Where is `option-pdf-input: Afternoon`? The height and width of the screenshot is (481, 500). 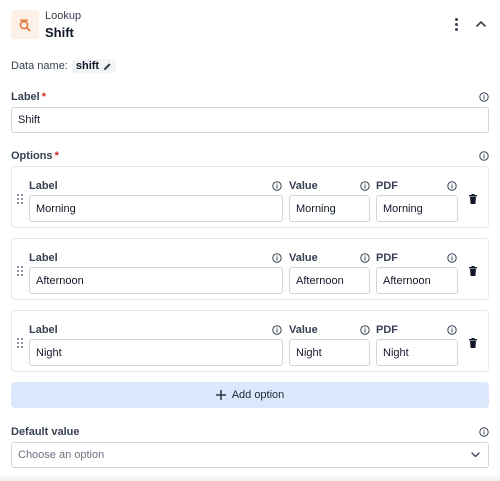
option-pdf-input: Afternoon is located at coordinates (417, 280).